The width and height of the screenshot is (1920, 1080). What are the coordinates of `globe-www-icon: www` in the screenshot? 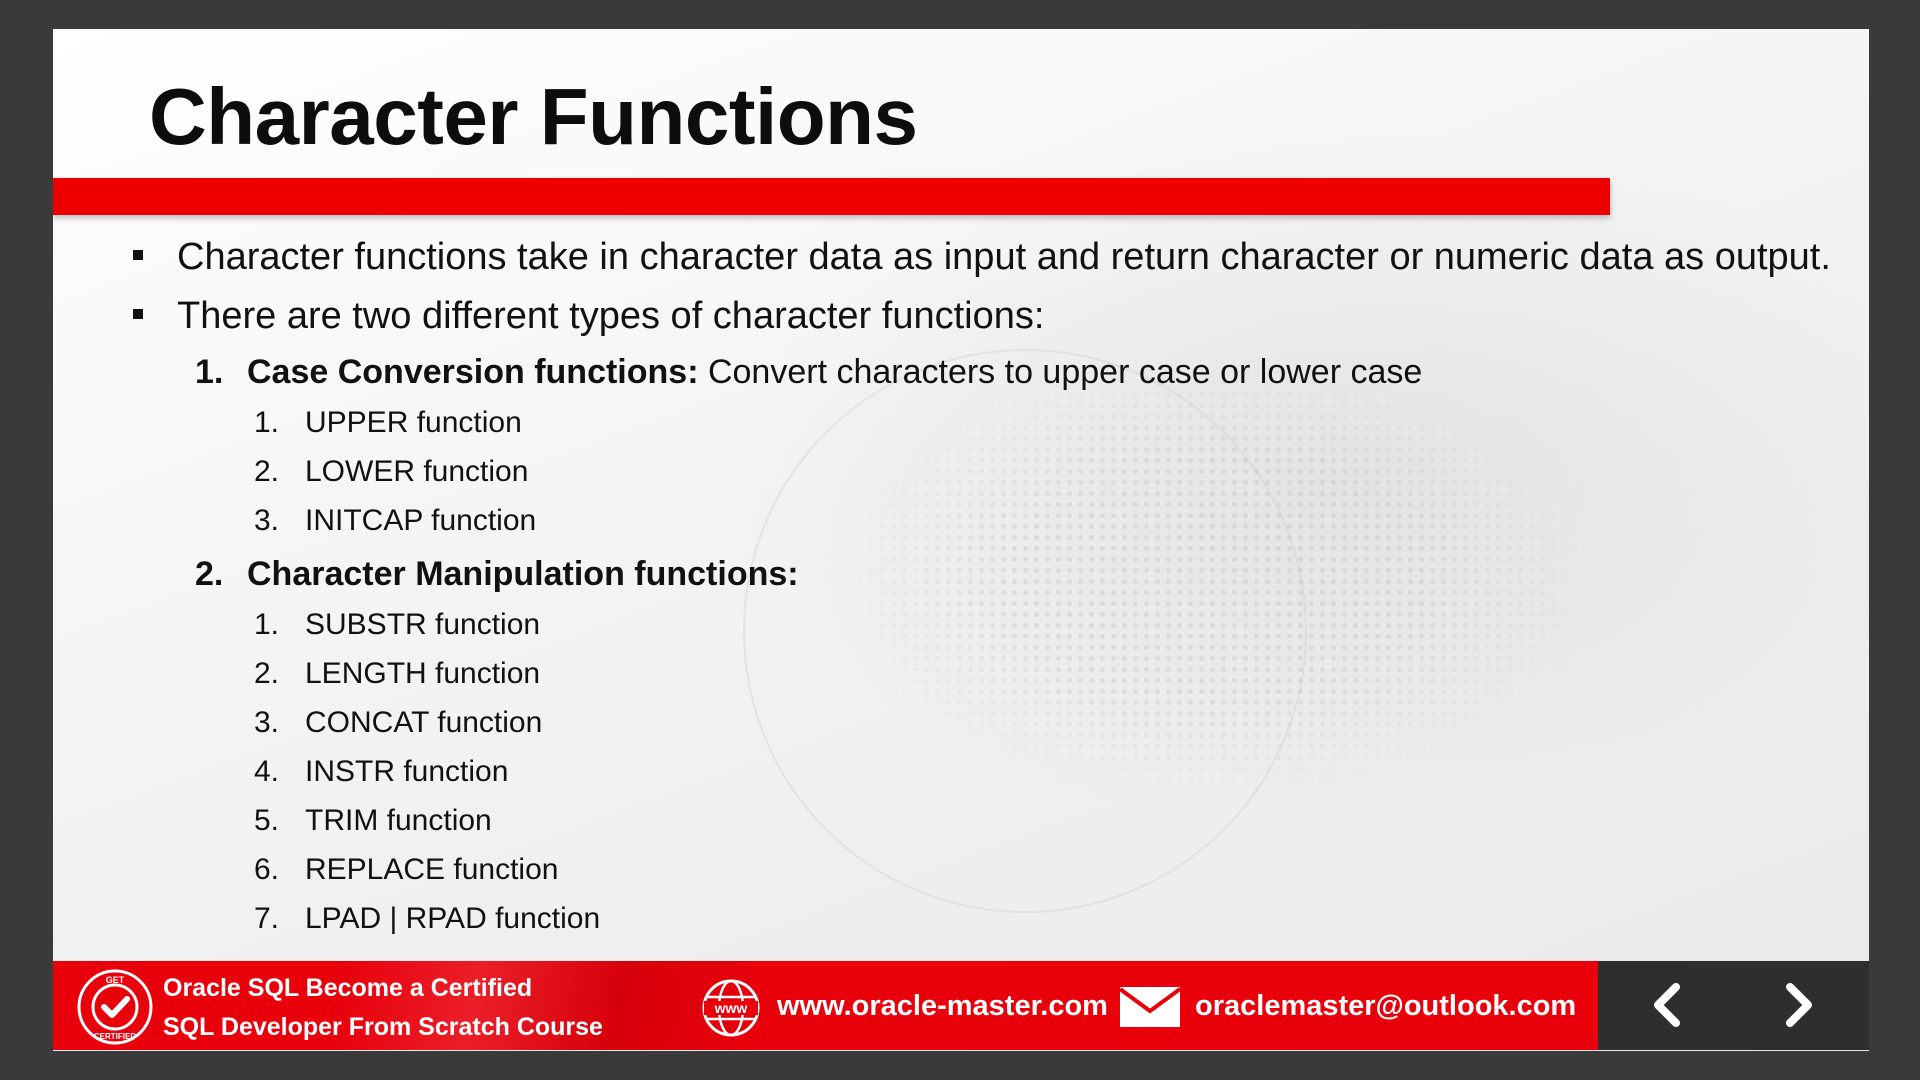 It's located at (731, 1008).